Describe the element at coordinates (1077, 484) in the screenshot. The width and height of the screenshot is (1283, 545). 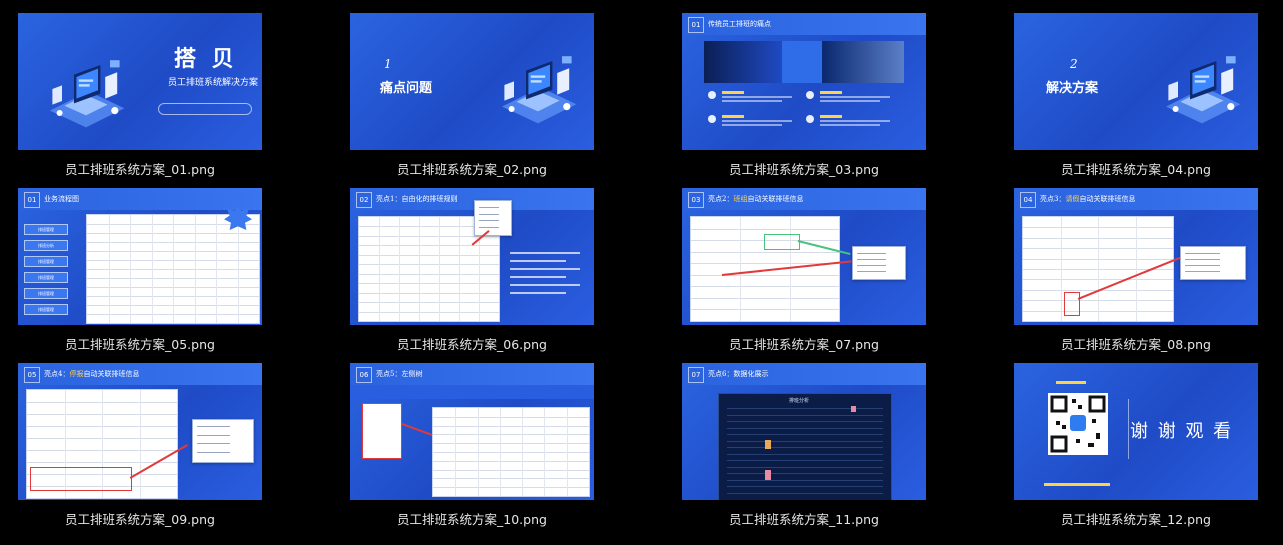
I see `qr-caption-bottom` at that location.